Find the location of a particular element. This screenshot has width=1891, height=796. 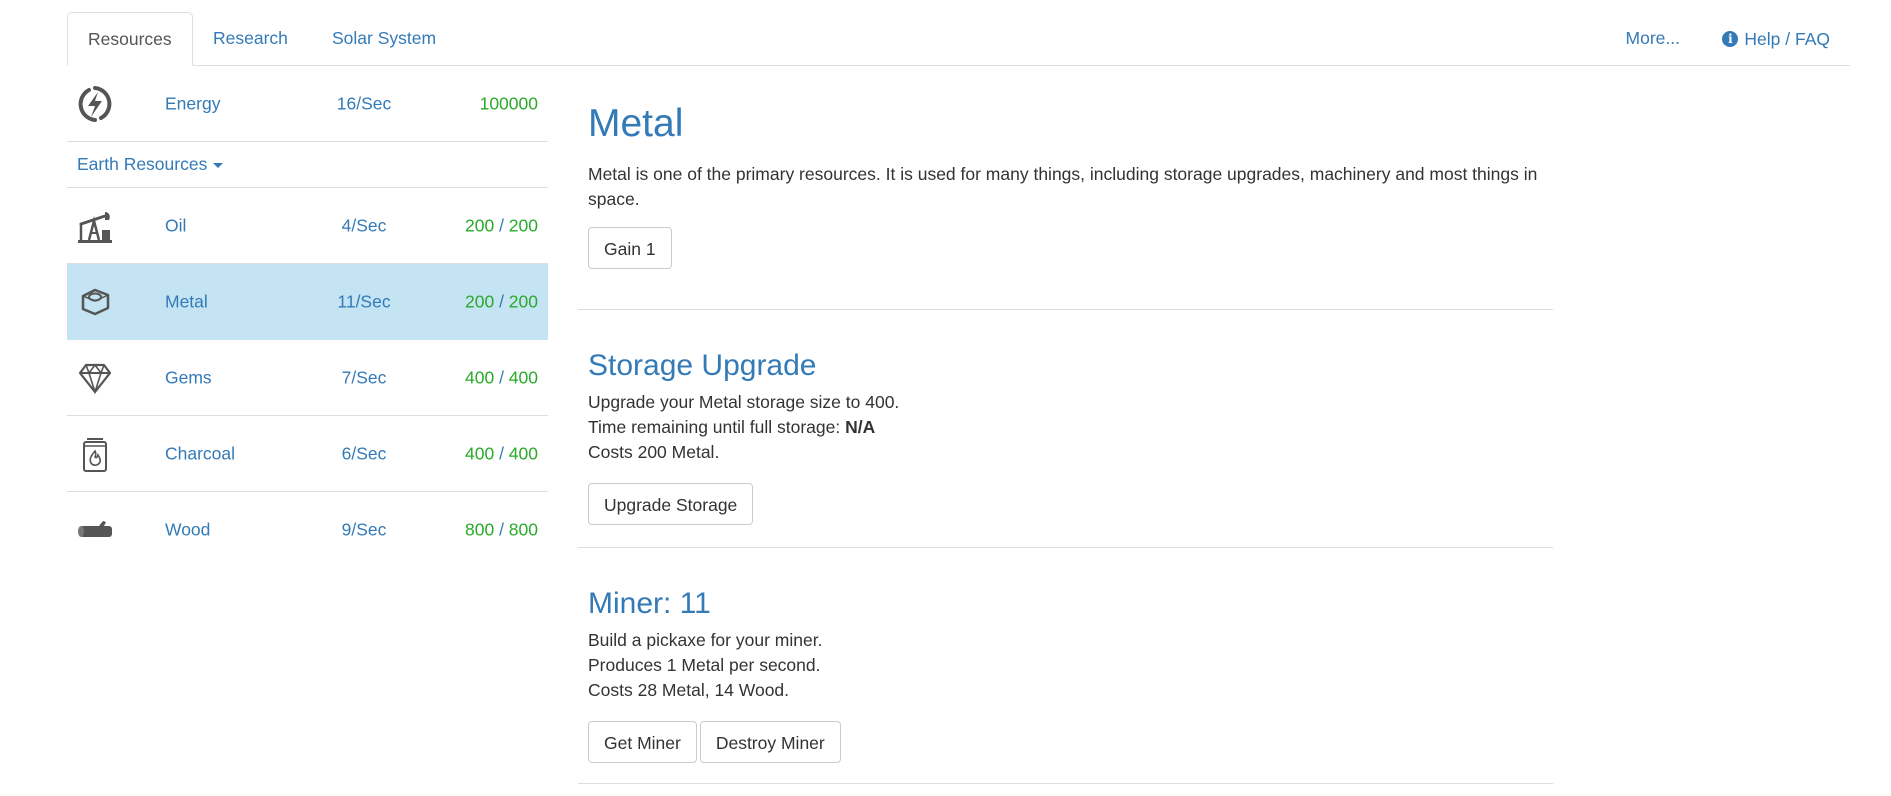

resource-title: Metal is located at coordinates (636, 123).